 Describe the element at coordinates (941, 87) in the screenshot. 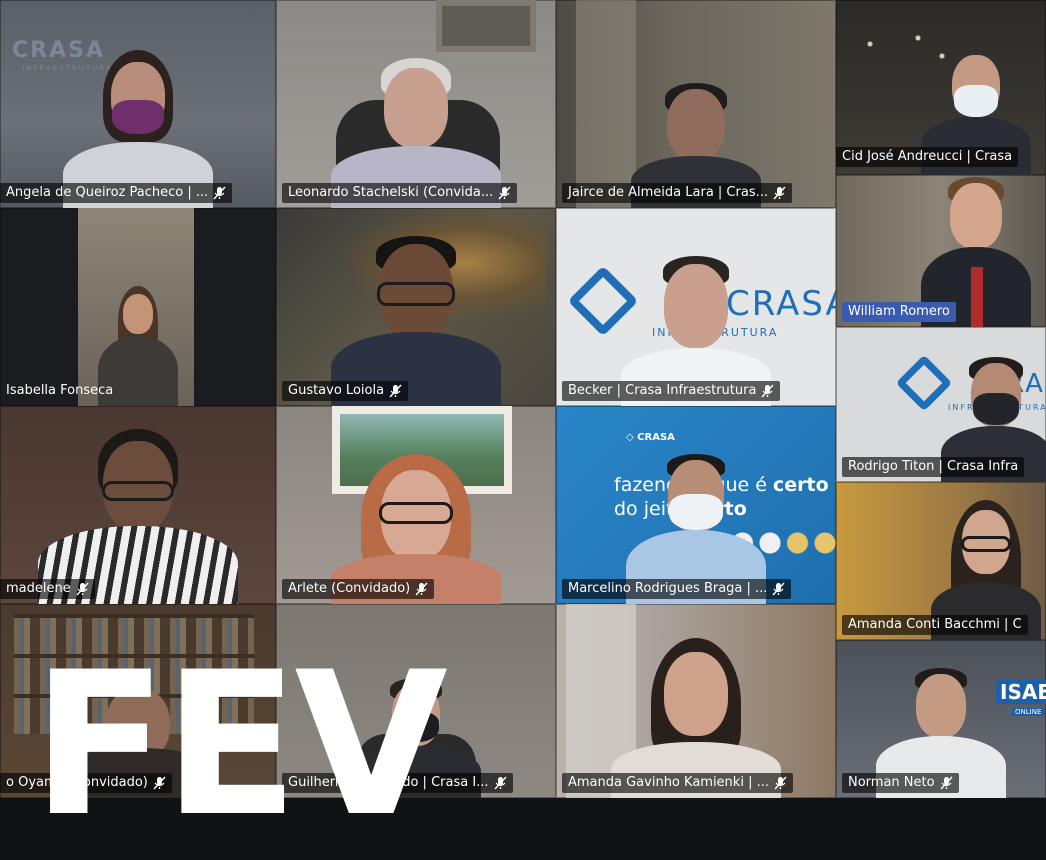

I see `video-tile-cid: Cid José Andreucci | Crasa` at that location.